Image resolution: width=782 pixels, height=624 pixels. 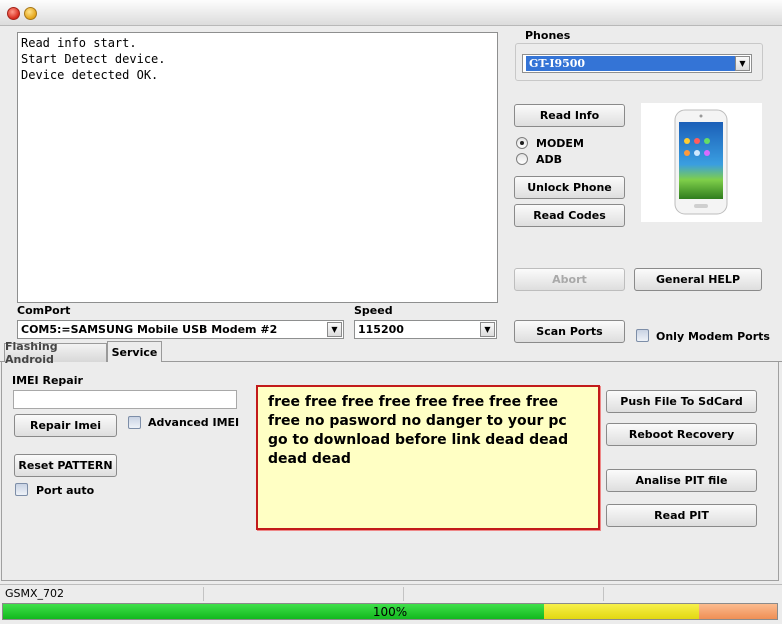 I want to click on comport-label: ComPort, so click(x=44, y=310).